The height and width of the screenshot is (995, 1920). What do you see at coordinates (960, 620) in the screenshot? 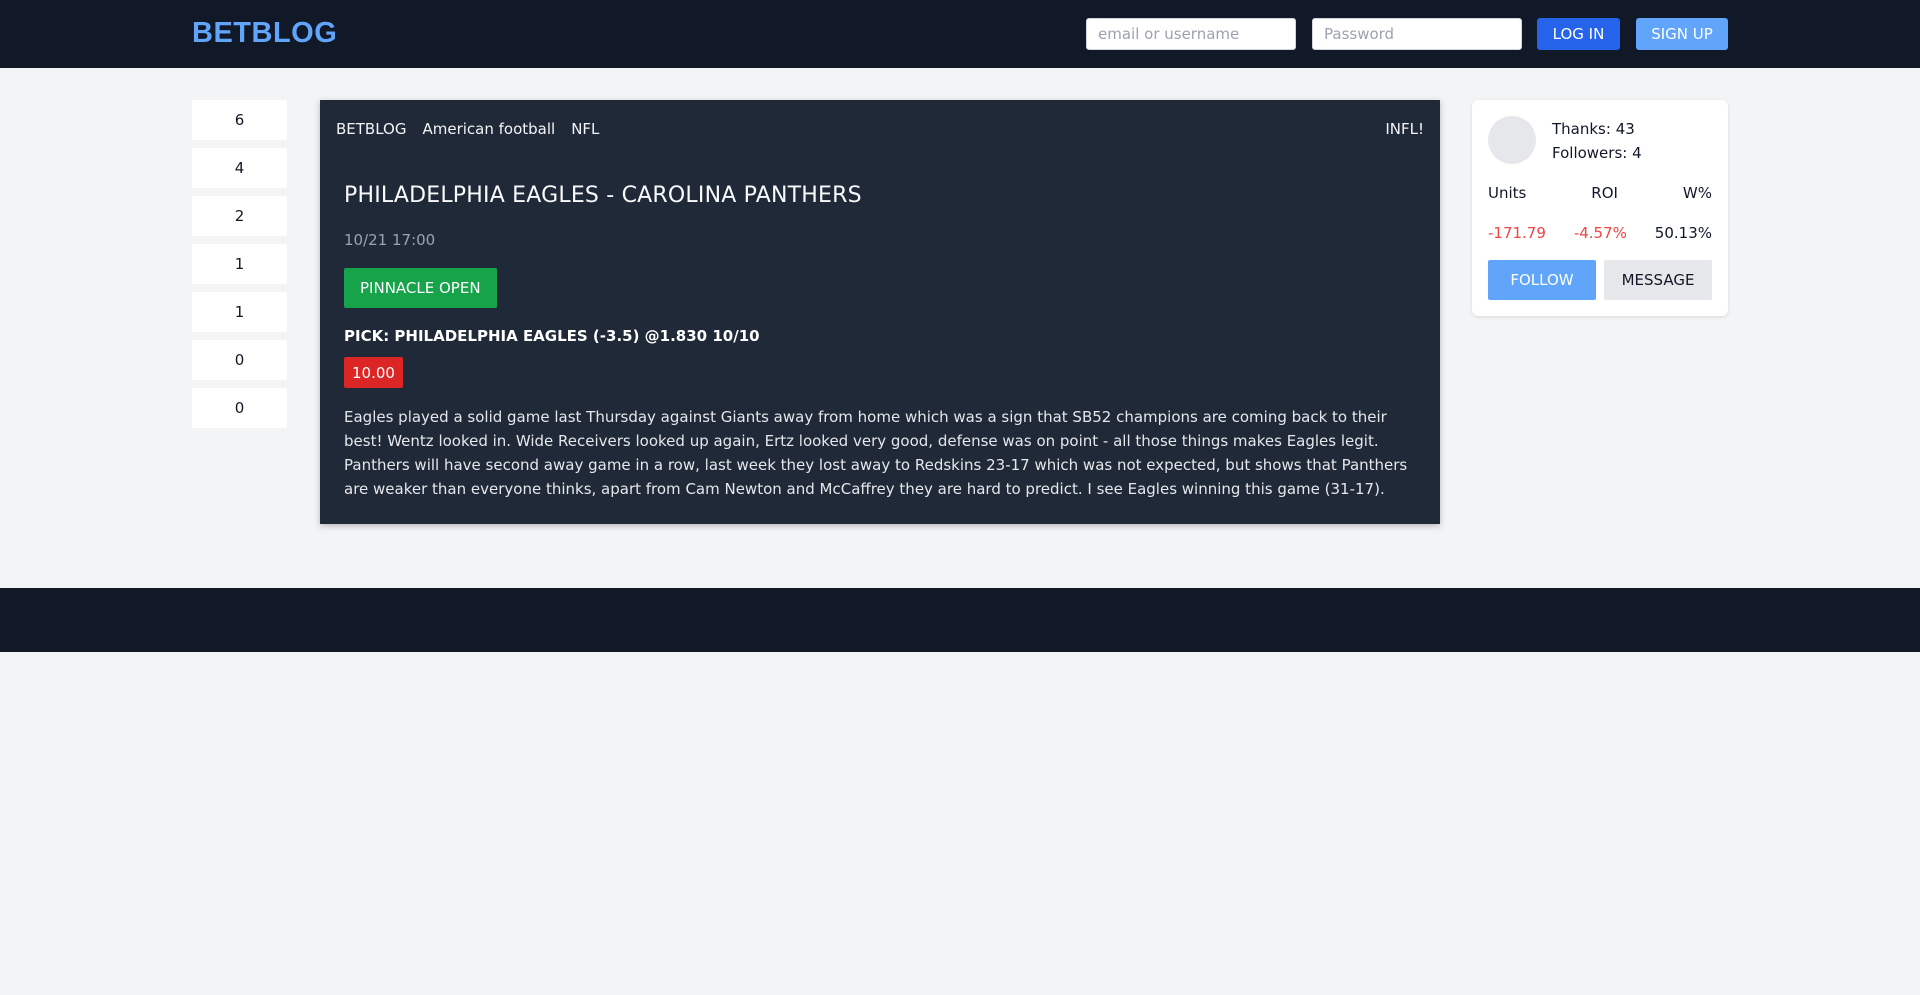
I see `footer` at bounding box center [960, 620].